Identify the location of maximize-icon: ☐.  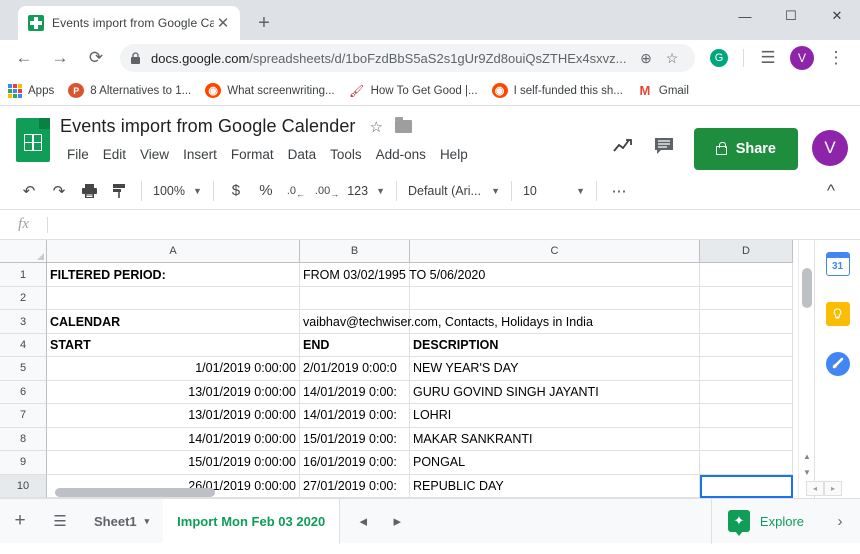
(791, 16).